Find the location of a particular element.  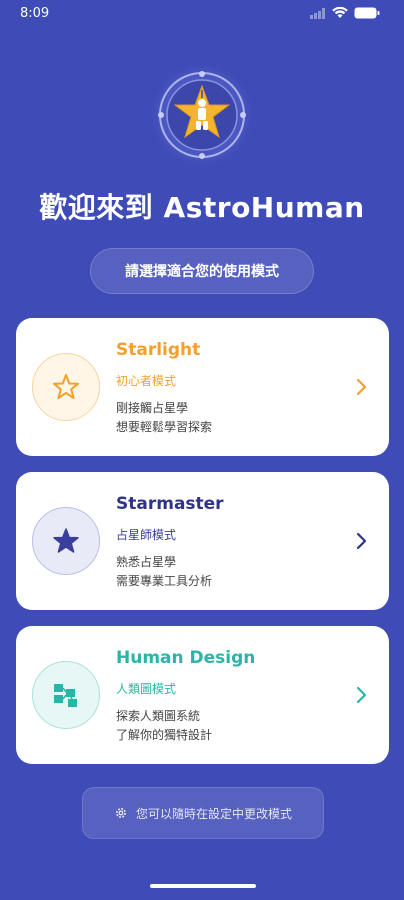

mode-card-starlight: Starlight 初心者模式 剛接觸占星學 想要輕鬆學習探索 is located at coordinates (202, 387).